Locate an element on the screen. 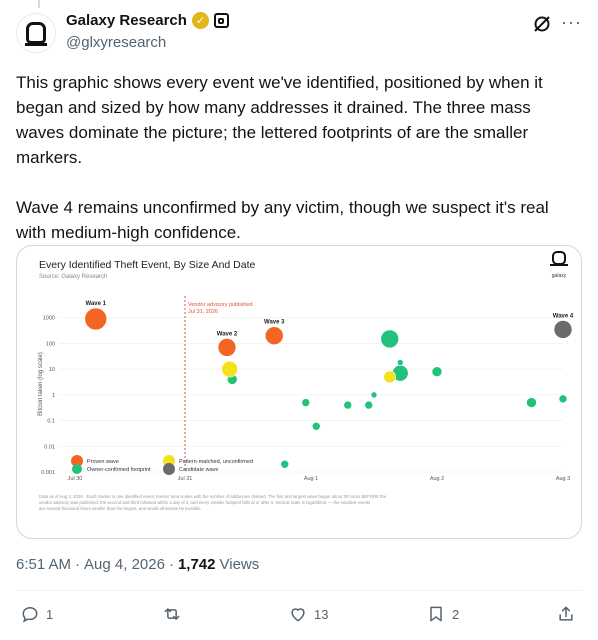 This screenshot has width=598, height=640. avatar is located at coordinates (36, 33).